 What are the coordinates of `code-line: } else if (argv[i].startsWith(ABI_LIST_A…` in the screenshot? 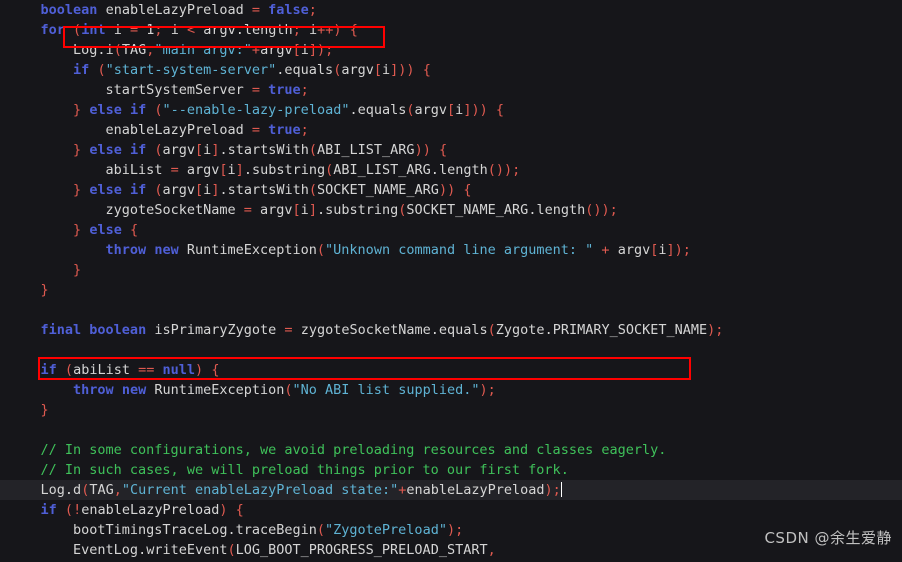 It's located at (451, 150).